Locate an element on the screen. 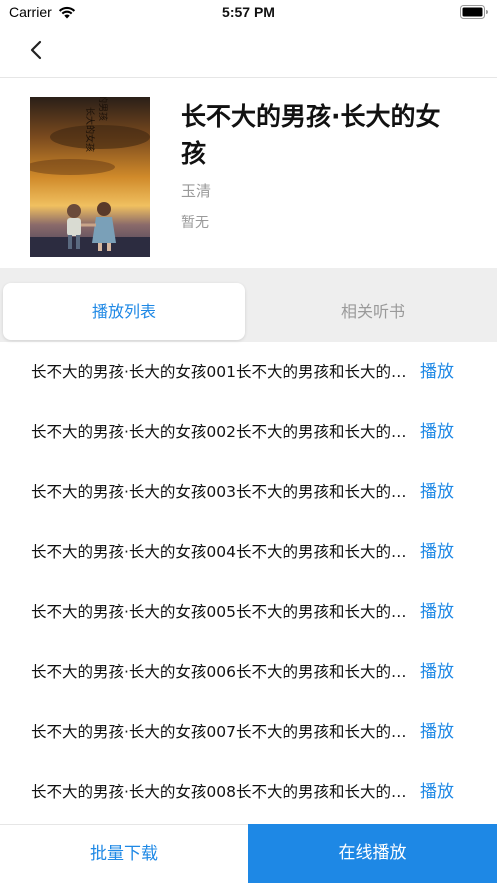  online-play-button: 在线播放 is located at coordinates (372, 853).